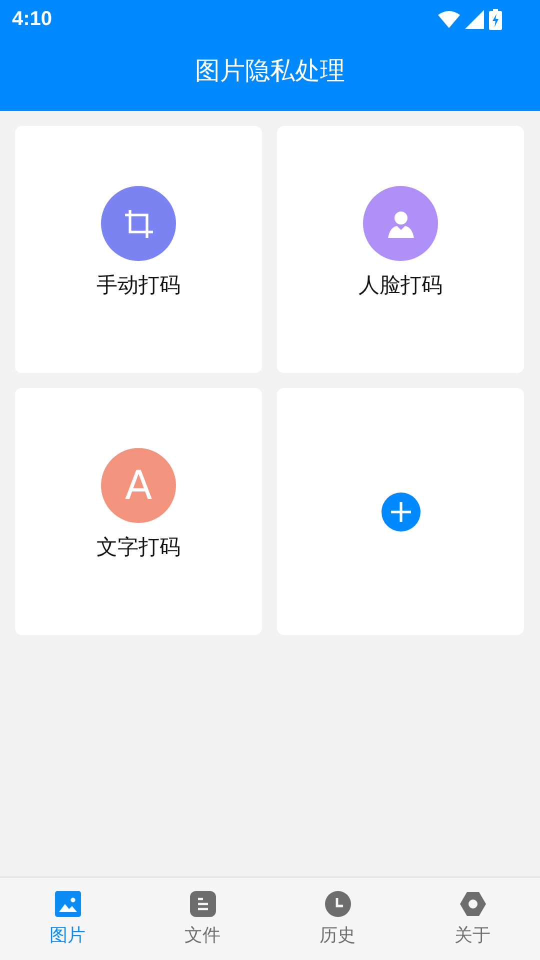 This screenshot has height=960, width=540. I want to click on image-icon, so click(67, 904).